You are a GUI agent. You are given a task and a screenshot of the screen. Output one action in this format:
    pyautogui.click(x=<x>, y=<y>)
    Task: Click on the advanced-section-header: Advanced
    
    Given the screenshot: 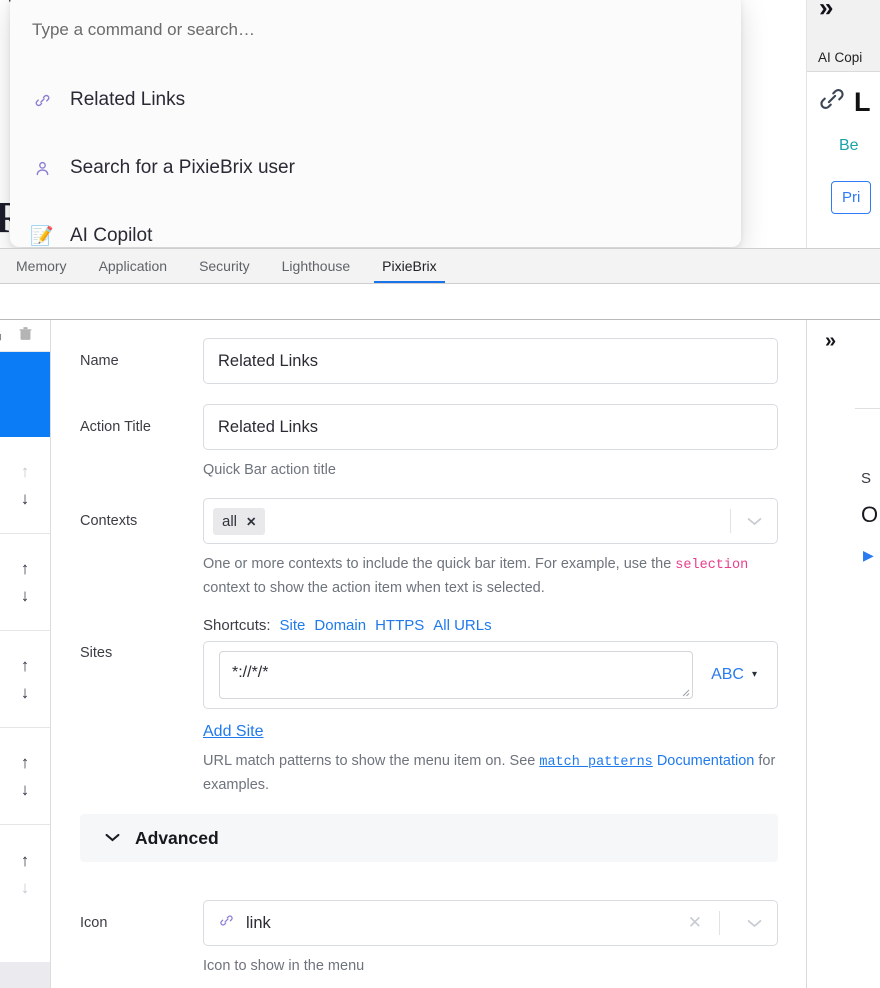 What is the action you would take?
    pyautogui.click(x=429, y=838)
    